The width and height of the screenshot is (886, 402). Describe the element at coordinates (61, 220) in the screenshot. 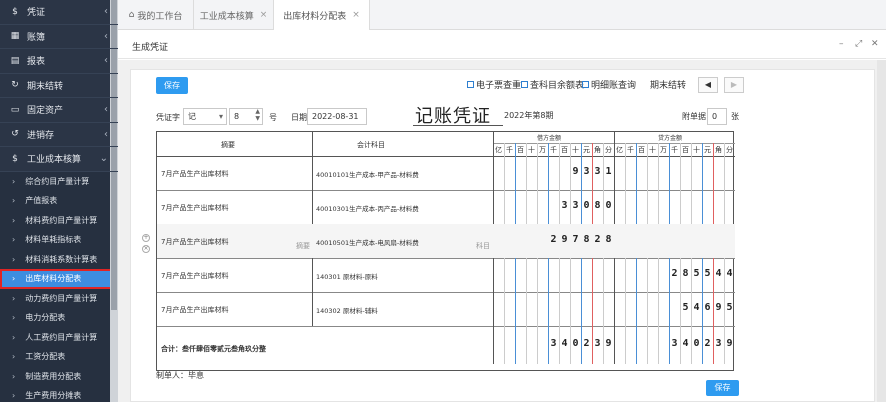

I see `sidebar-subitem-label: 材料费约目产量计算` at that location.